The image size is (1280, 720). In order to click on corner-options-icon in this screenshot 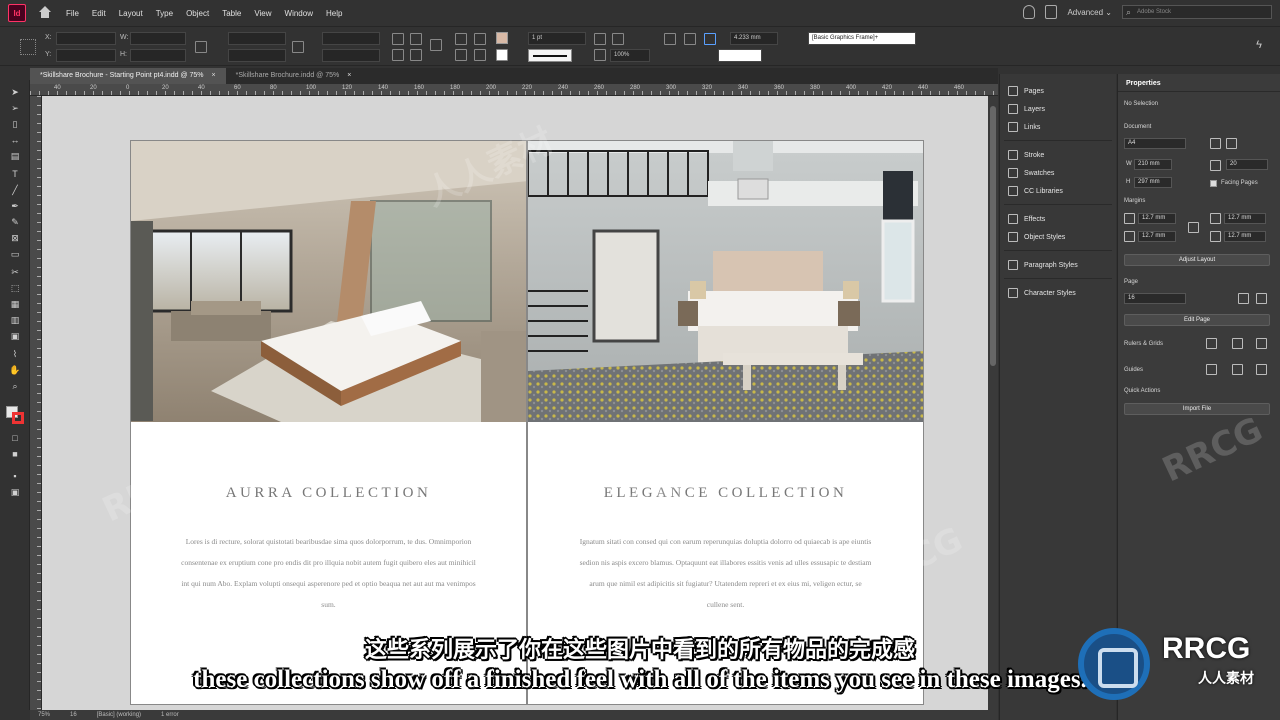, I will do `click(600, 39)`.